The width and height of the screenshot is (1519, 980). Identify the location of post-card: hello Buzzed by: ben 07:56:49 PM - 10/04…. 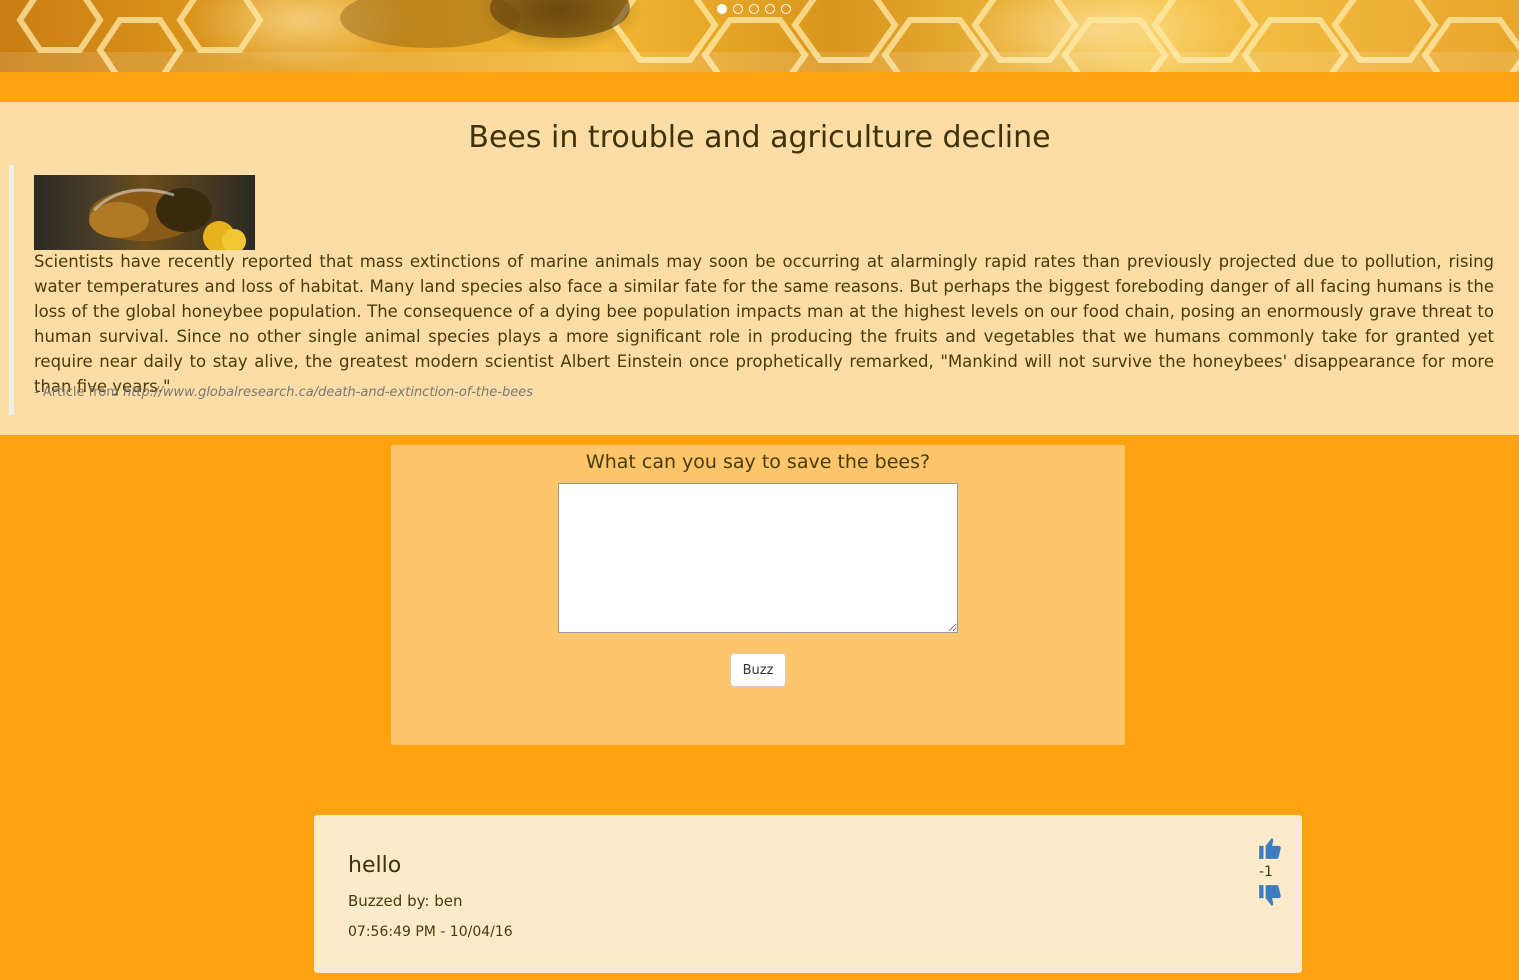
(808, 894).